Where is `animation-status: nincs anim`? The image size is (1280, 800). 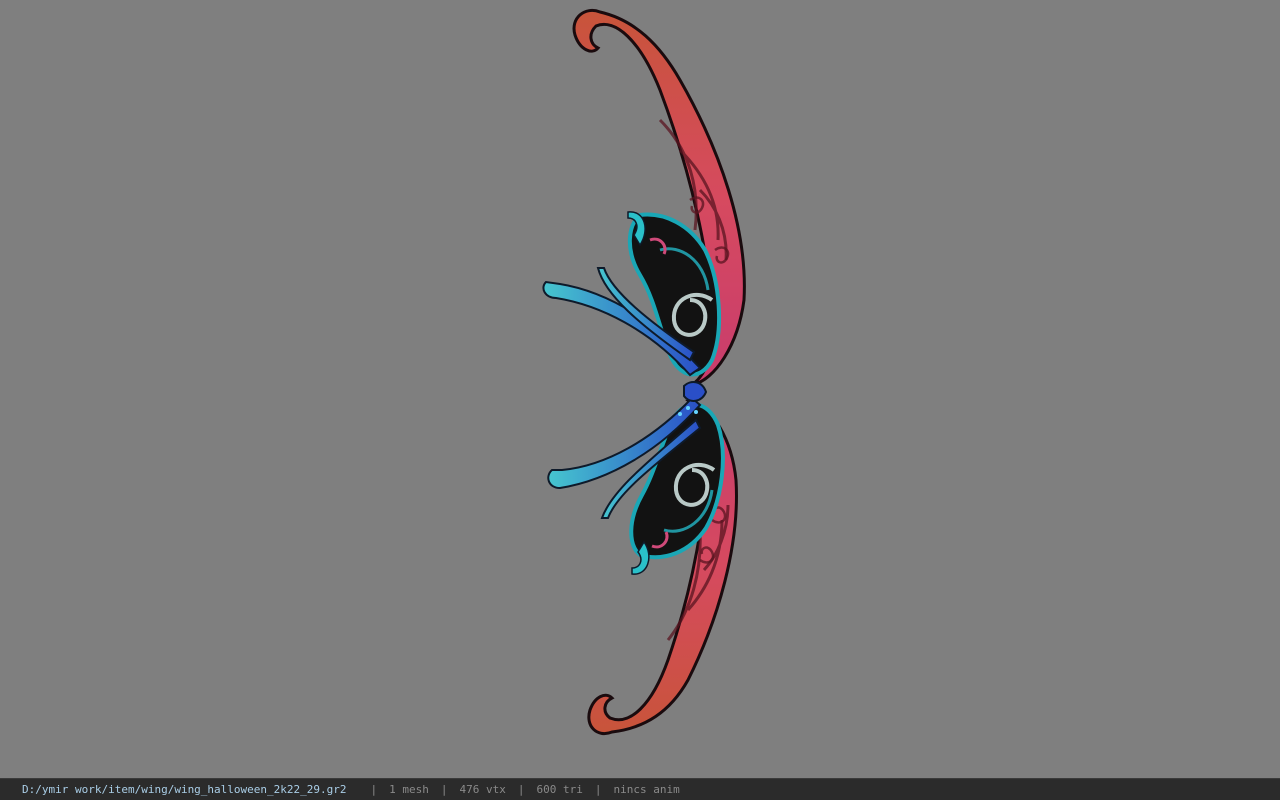 animation-status: nincs anim is located at coordinates (646, 789).